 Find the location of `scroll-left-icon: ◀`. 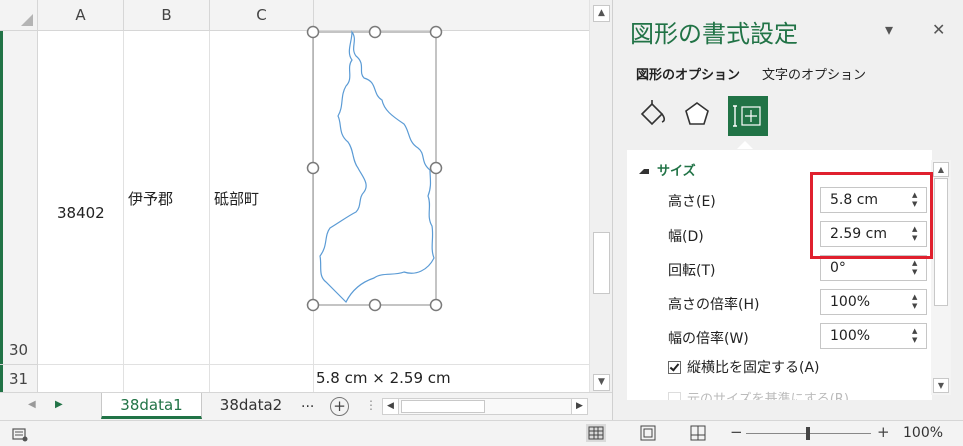

scroll-left-icon: ◀ is located at coordinates (391, 406).